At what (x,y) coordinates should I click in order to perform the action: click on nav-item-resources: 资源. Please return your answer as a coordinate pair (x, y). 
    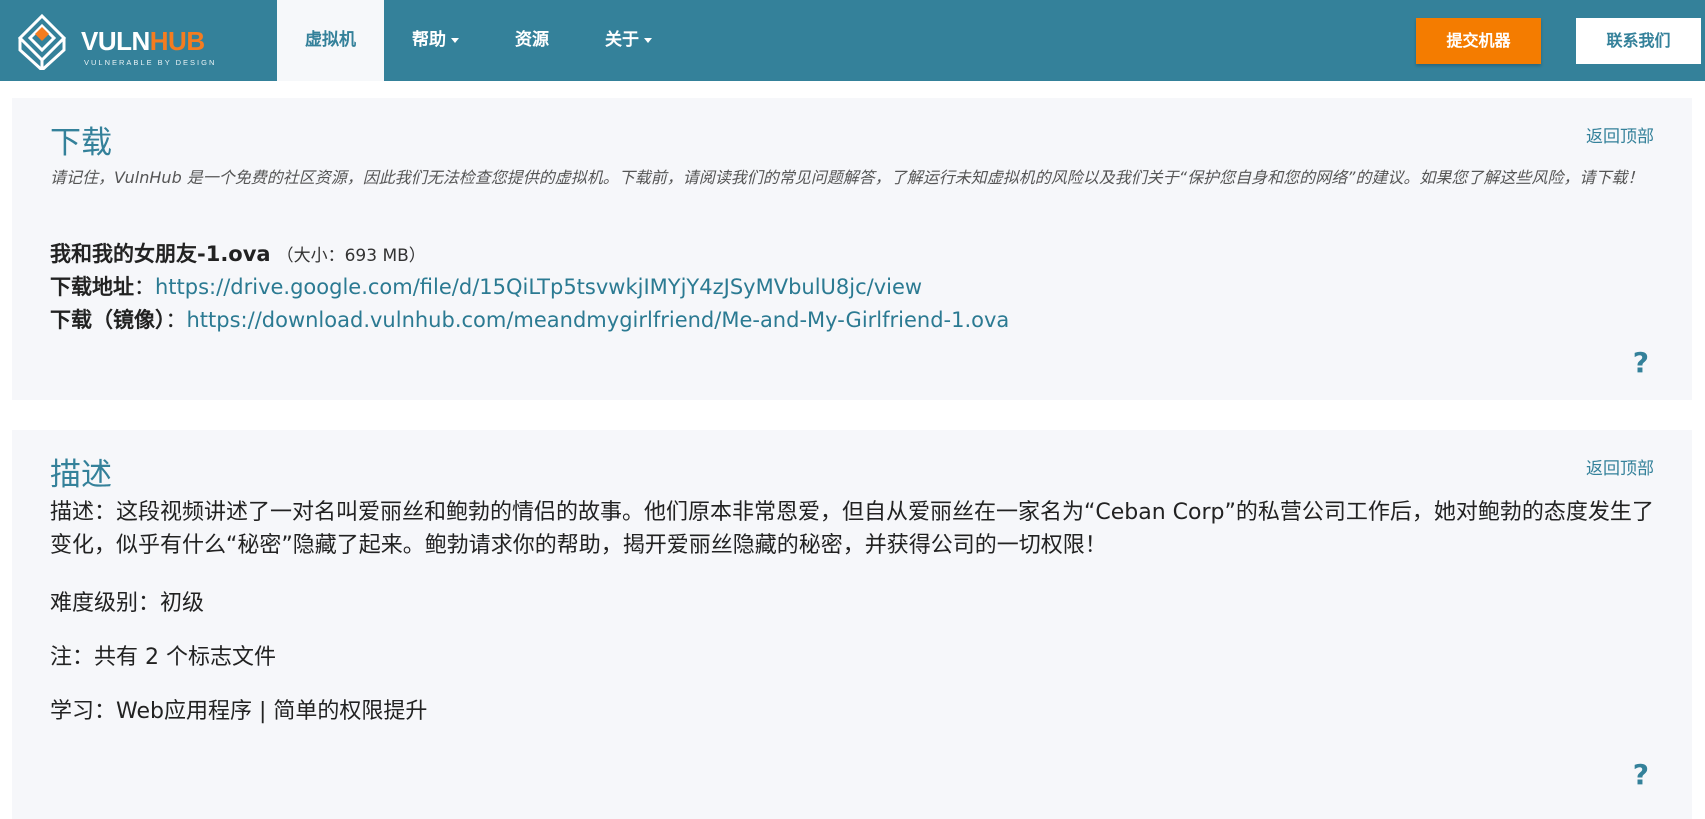
    Looking at the image, I should click on (532, 40).